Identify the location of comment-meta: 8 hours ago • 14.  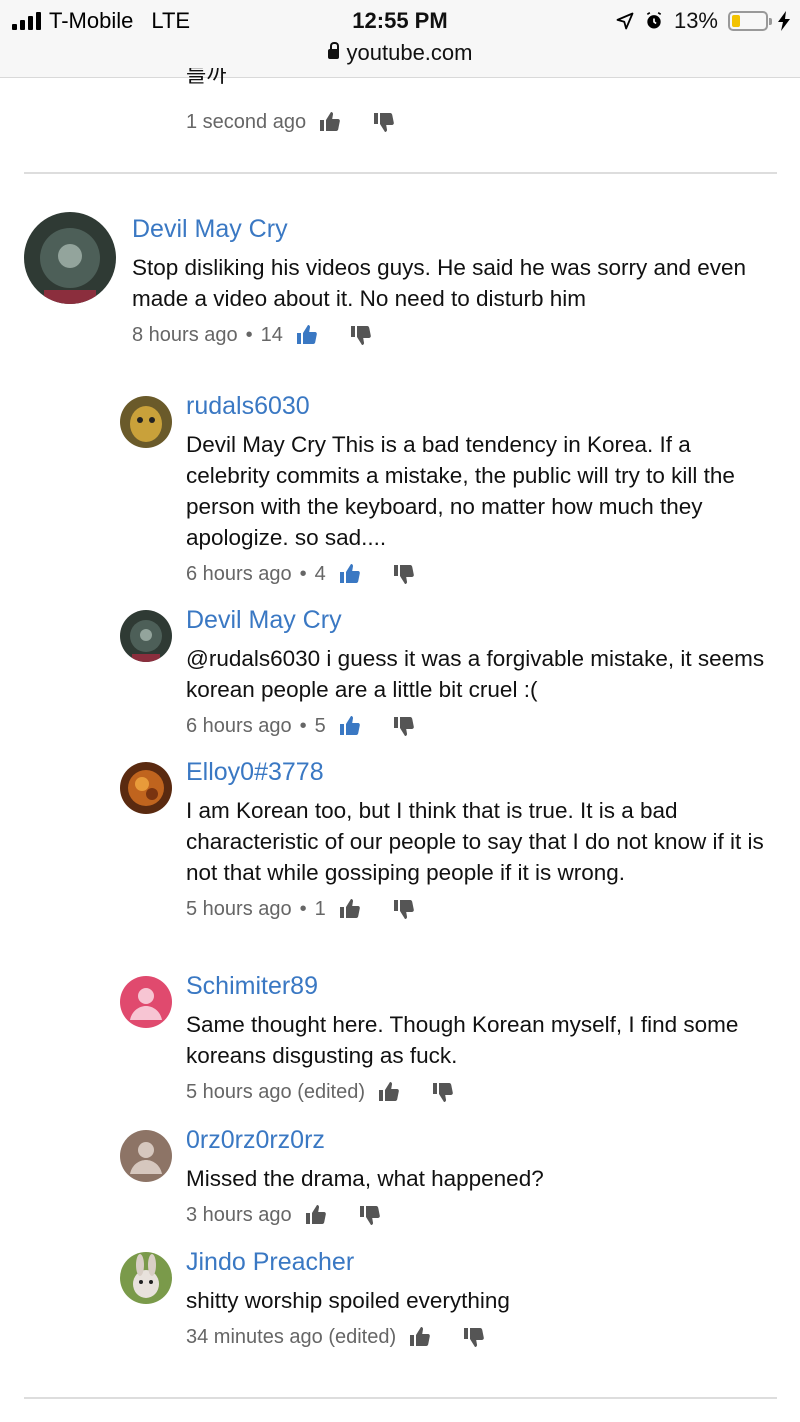
(452, 335).